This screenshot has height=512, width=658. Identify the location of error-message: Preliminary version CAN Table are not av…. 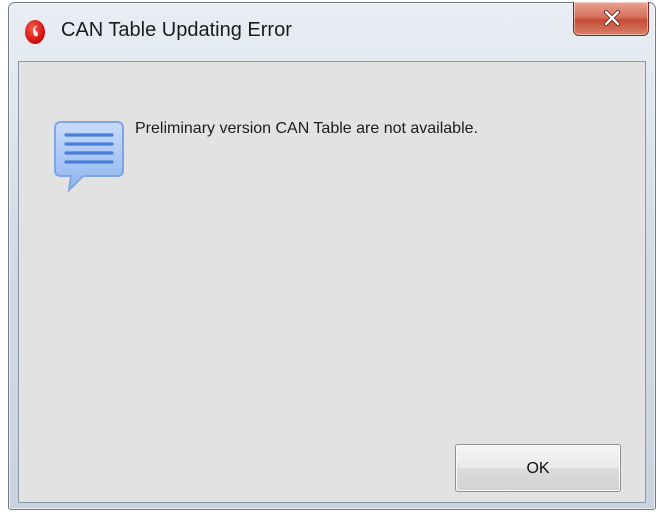
(306, 128).